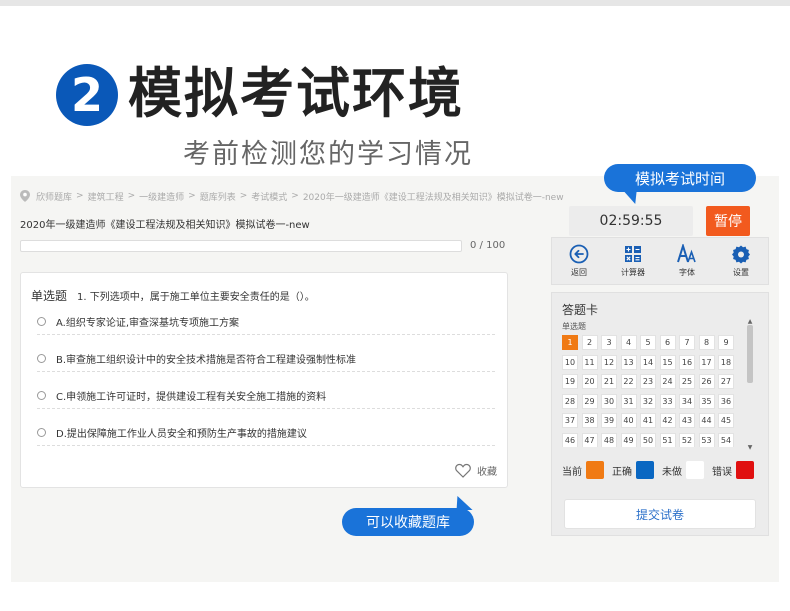  I want to click on answer-cell: 30, so click(609, 401).